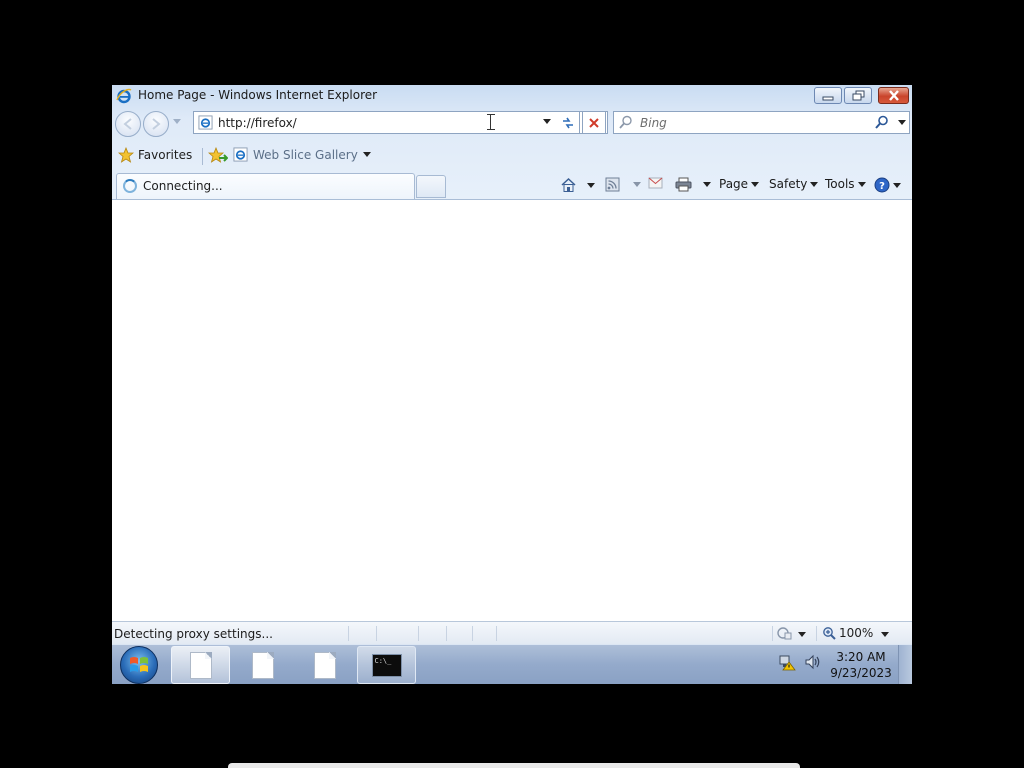 This screenshot has height=768, width=1024. I want to click on clock: 3:20 AM 9/23/2023, so click(861, 665).